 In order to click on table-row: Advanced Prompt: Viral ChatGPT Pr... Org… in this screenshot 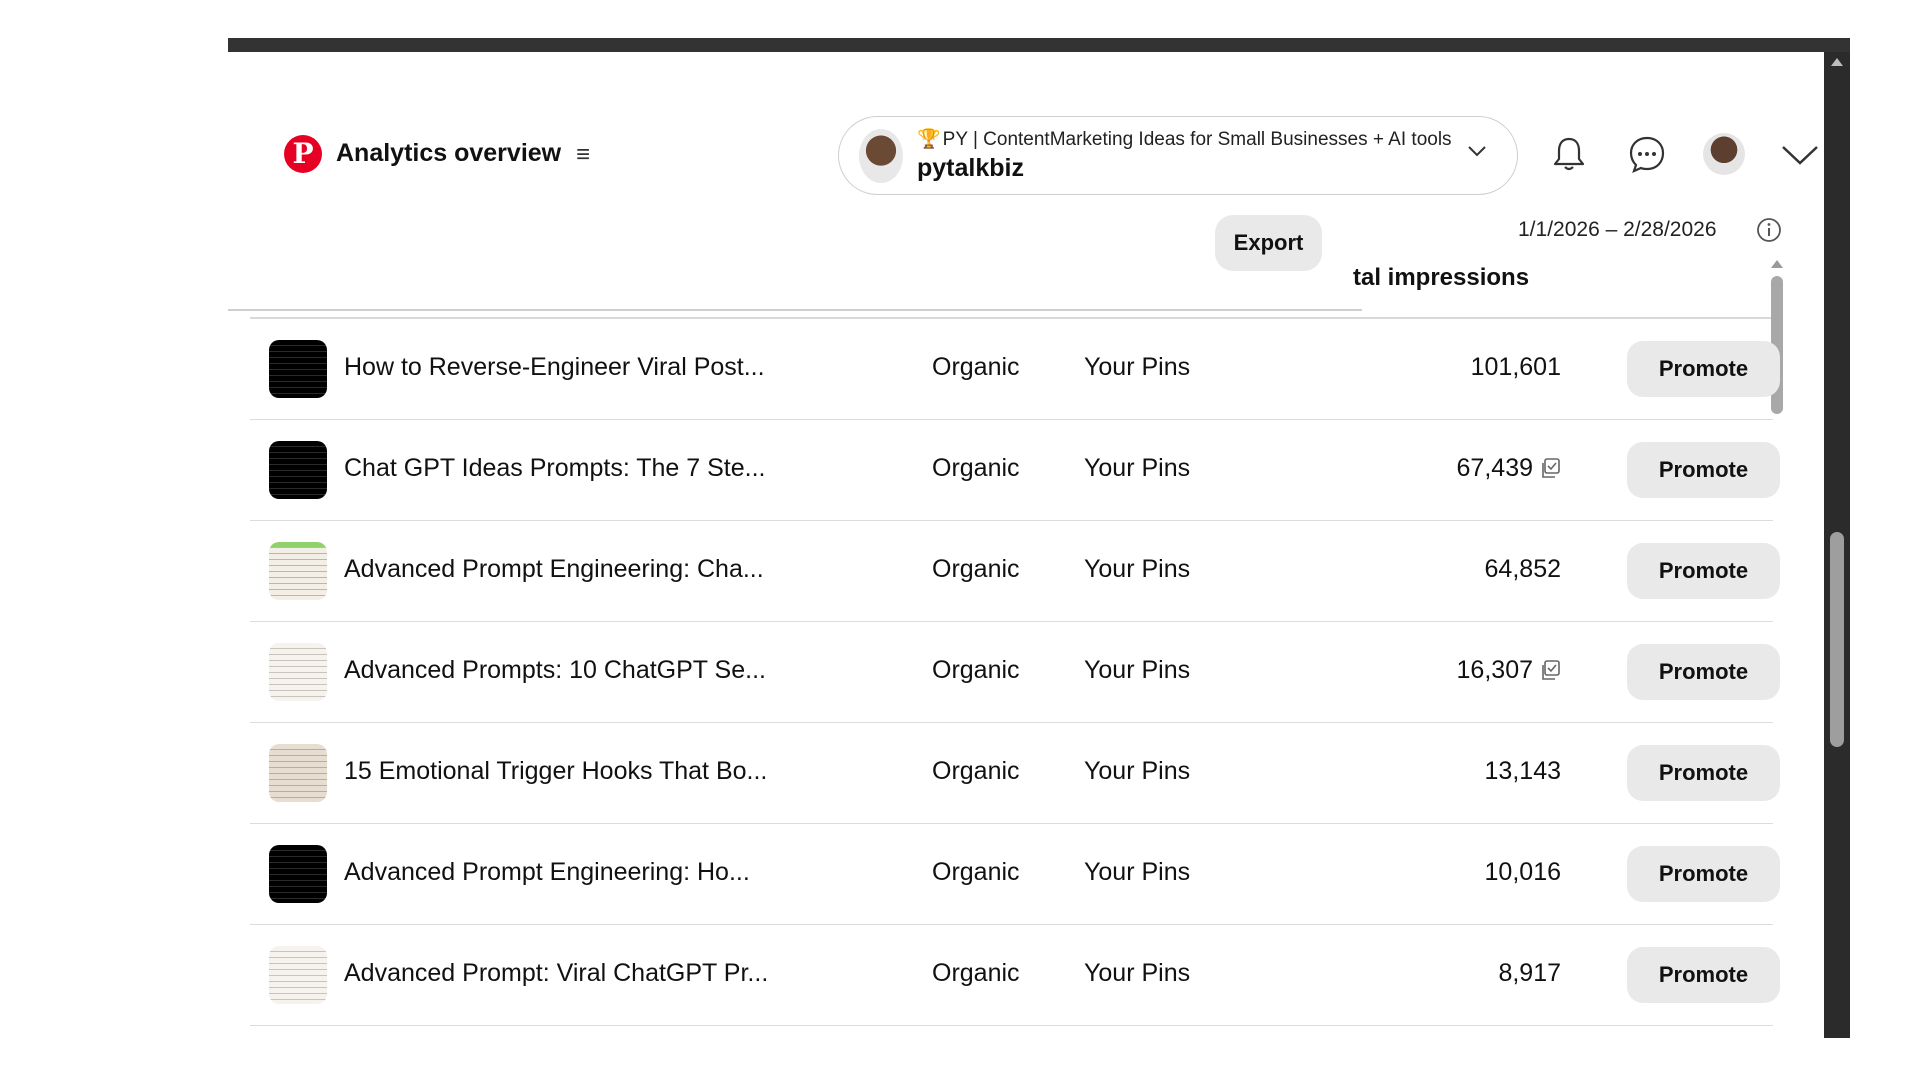, I will do `click(1015, 975)`.